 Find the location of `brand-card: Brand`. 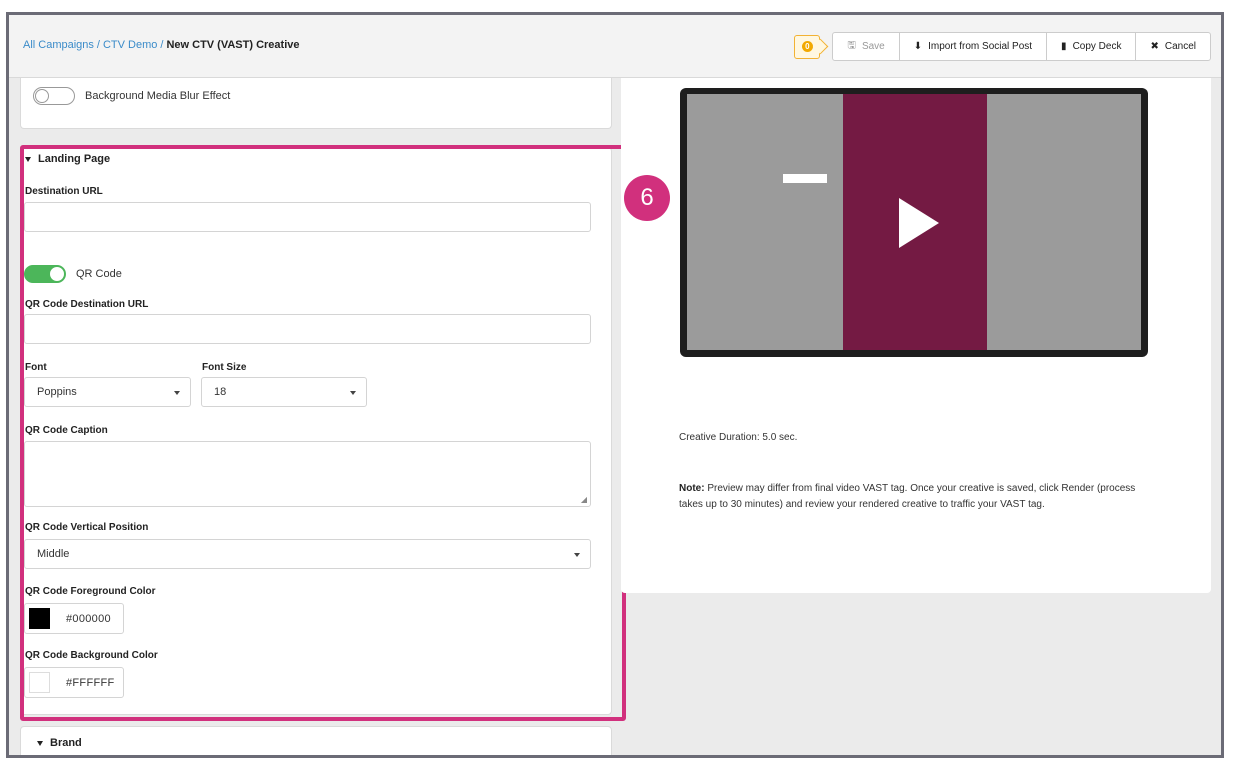

brand-card: Brand is located at coordinates (316, 740).